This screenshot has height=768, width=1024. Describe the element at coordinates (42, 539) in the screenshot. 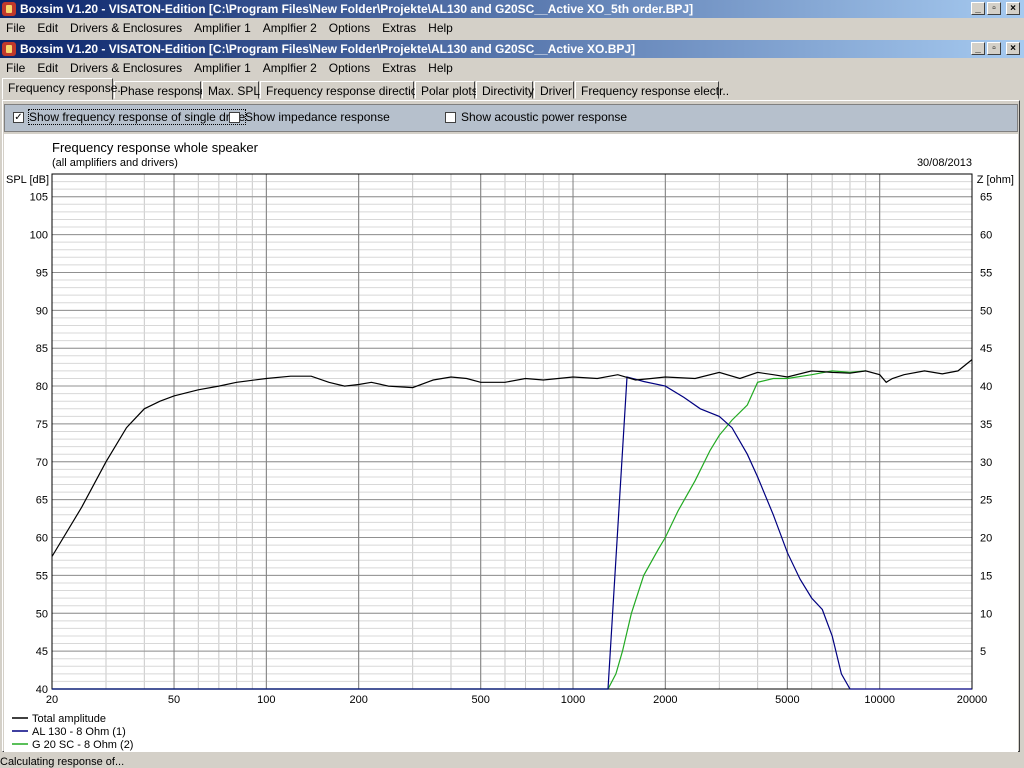

I see `y-tick-label: 60` at that location.